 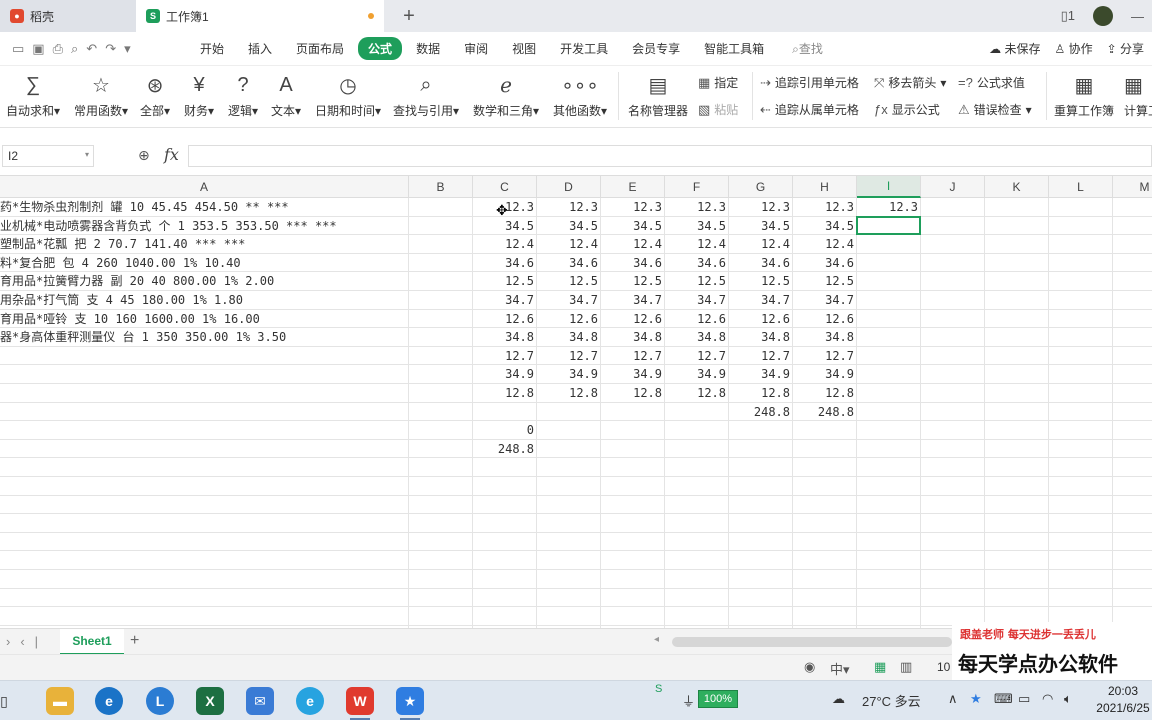 What do you see at coordinates (761, 263) in the screenshot?
I see `cell-g: 34.6` at bounding box center [761, 263].